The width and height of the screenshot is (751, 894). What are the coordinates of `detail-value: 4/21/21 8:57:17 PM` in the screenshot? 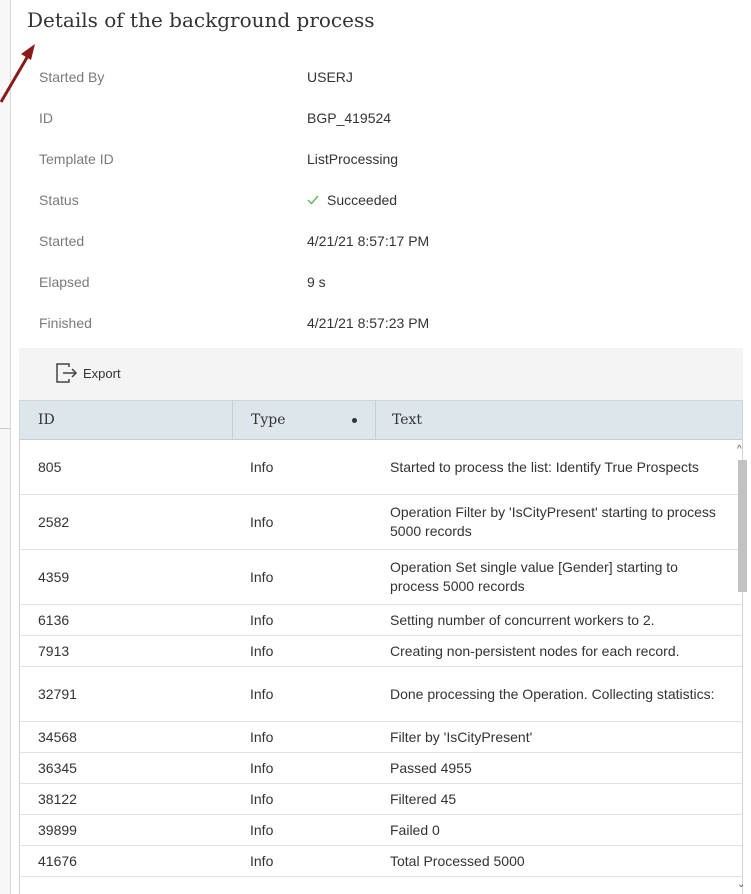 It's located at (368, 240).